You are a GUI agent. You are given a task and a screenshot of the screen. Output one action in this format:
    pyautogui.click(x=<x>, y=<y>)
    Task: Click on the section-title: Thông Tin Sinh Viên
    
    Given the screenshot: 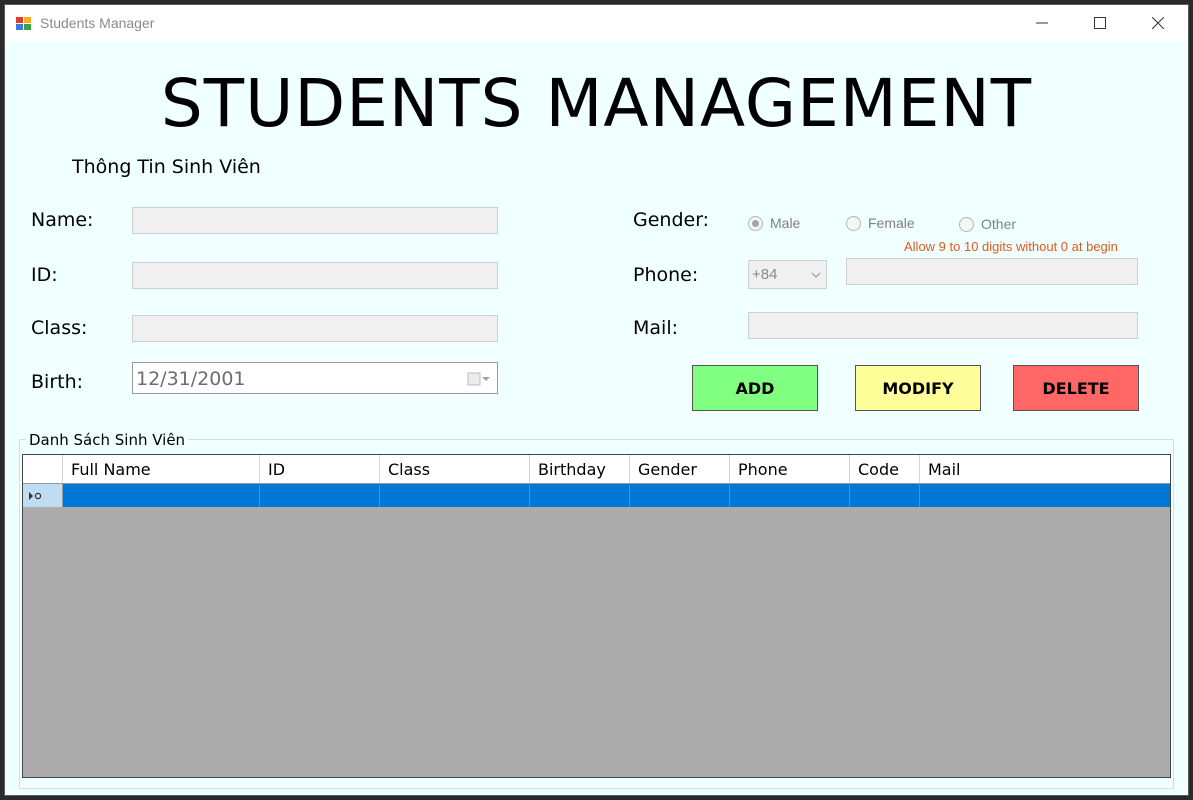 What is the action you would take?
    pyautogui.click(x=166, y=167)
    